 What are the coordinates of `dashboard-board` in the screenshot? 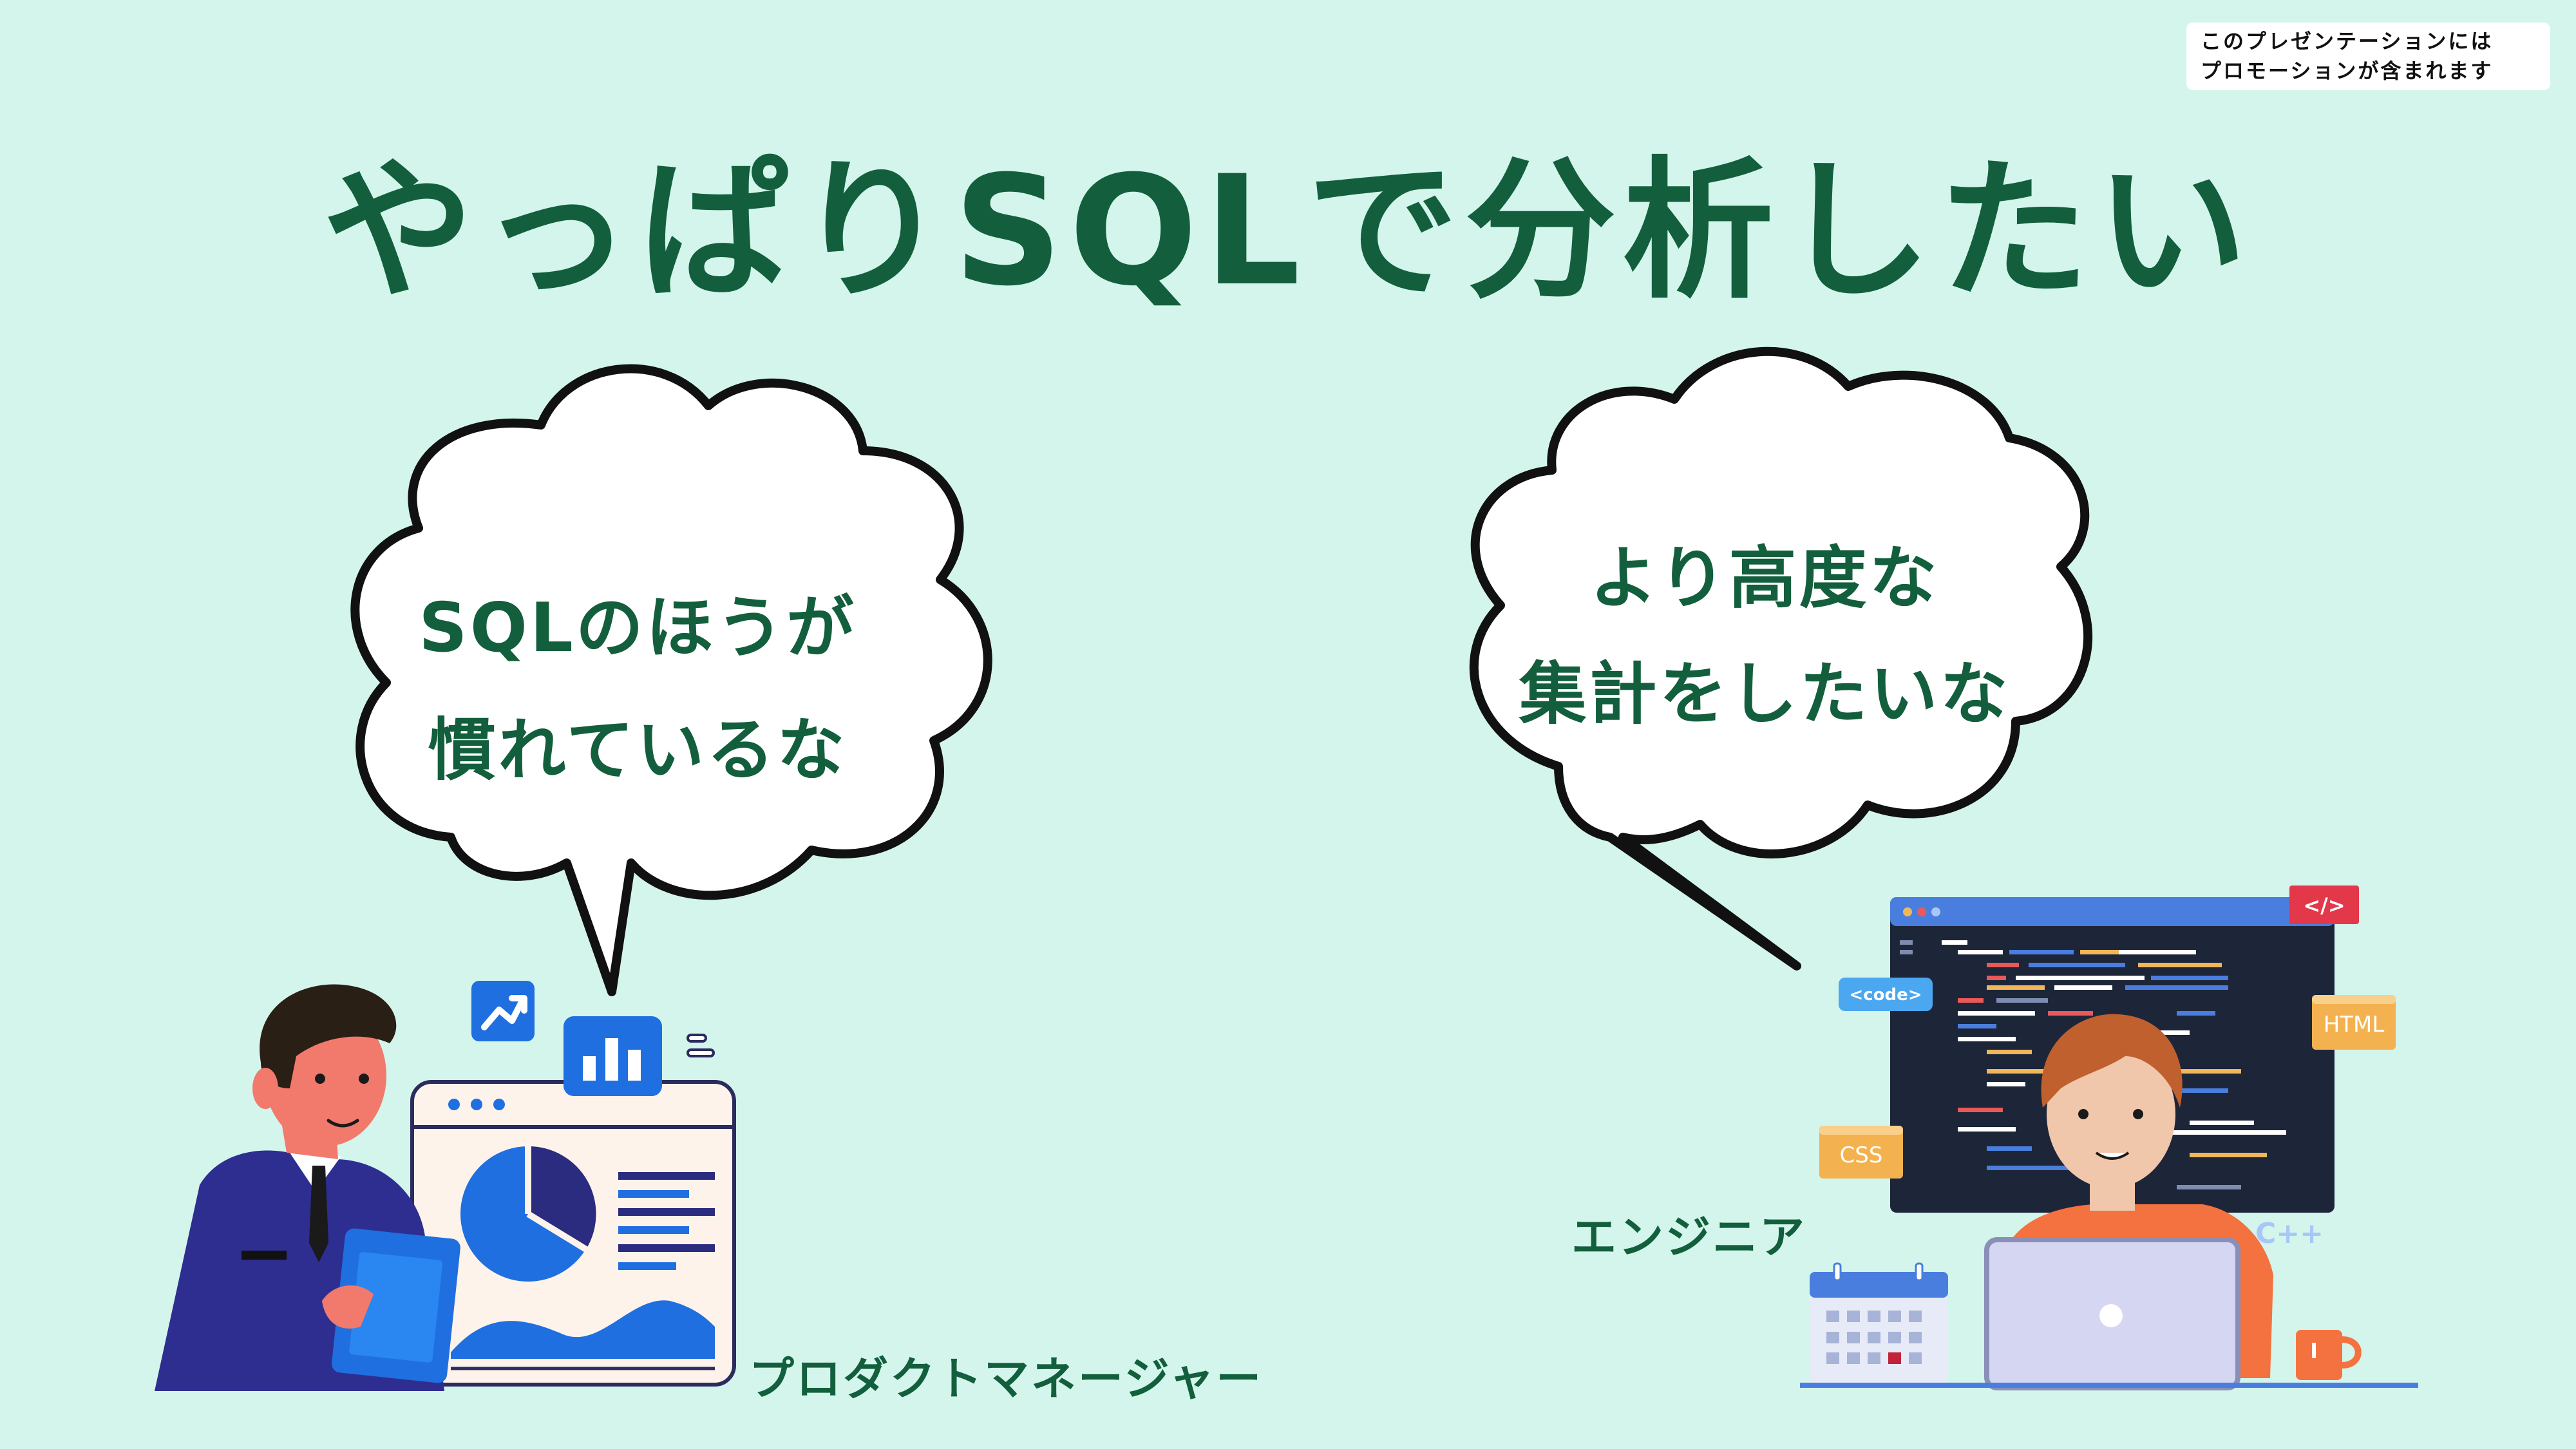 It's located at (573, 1233).